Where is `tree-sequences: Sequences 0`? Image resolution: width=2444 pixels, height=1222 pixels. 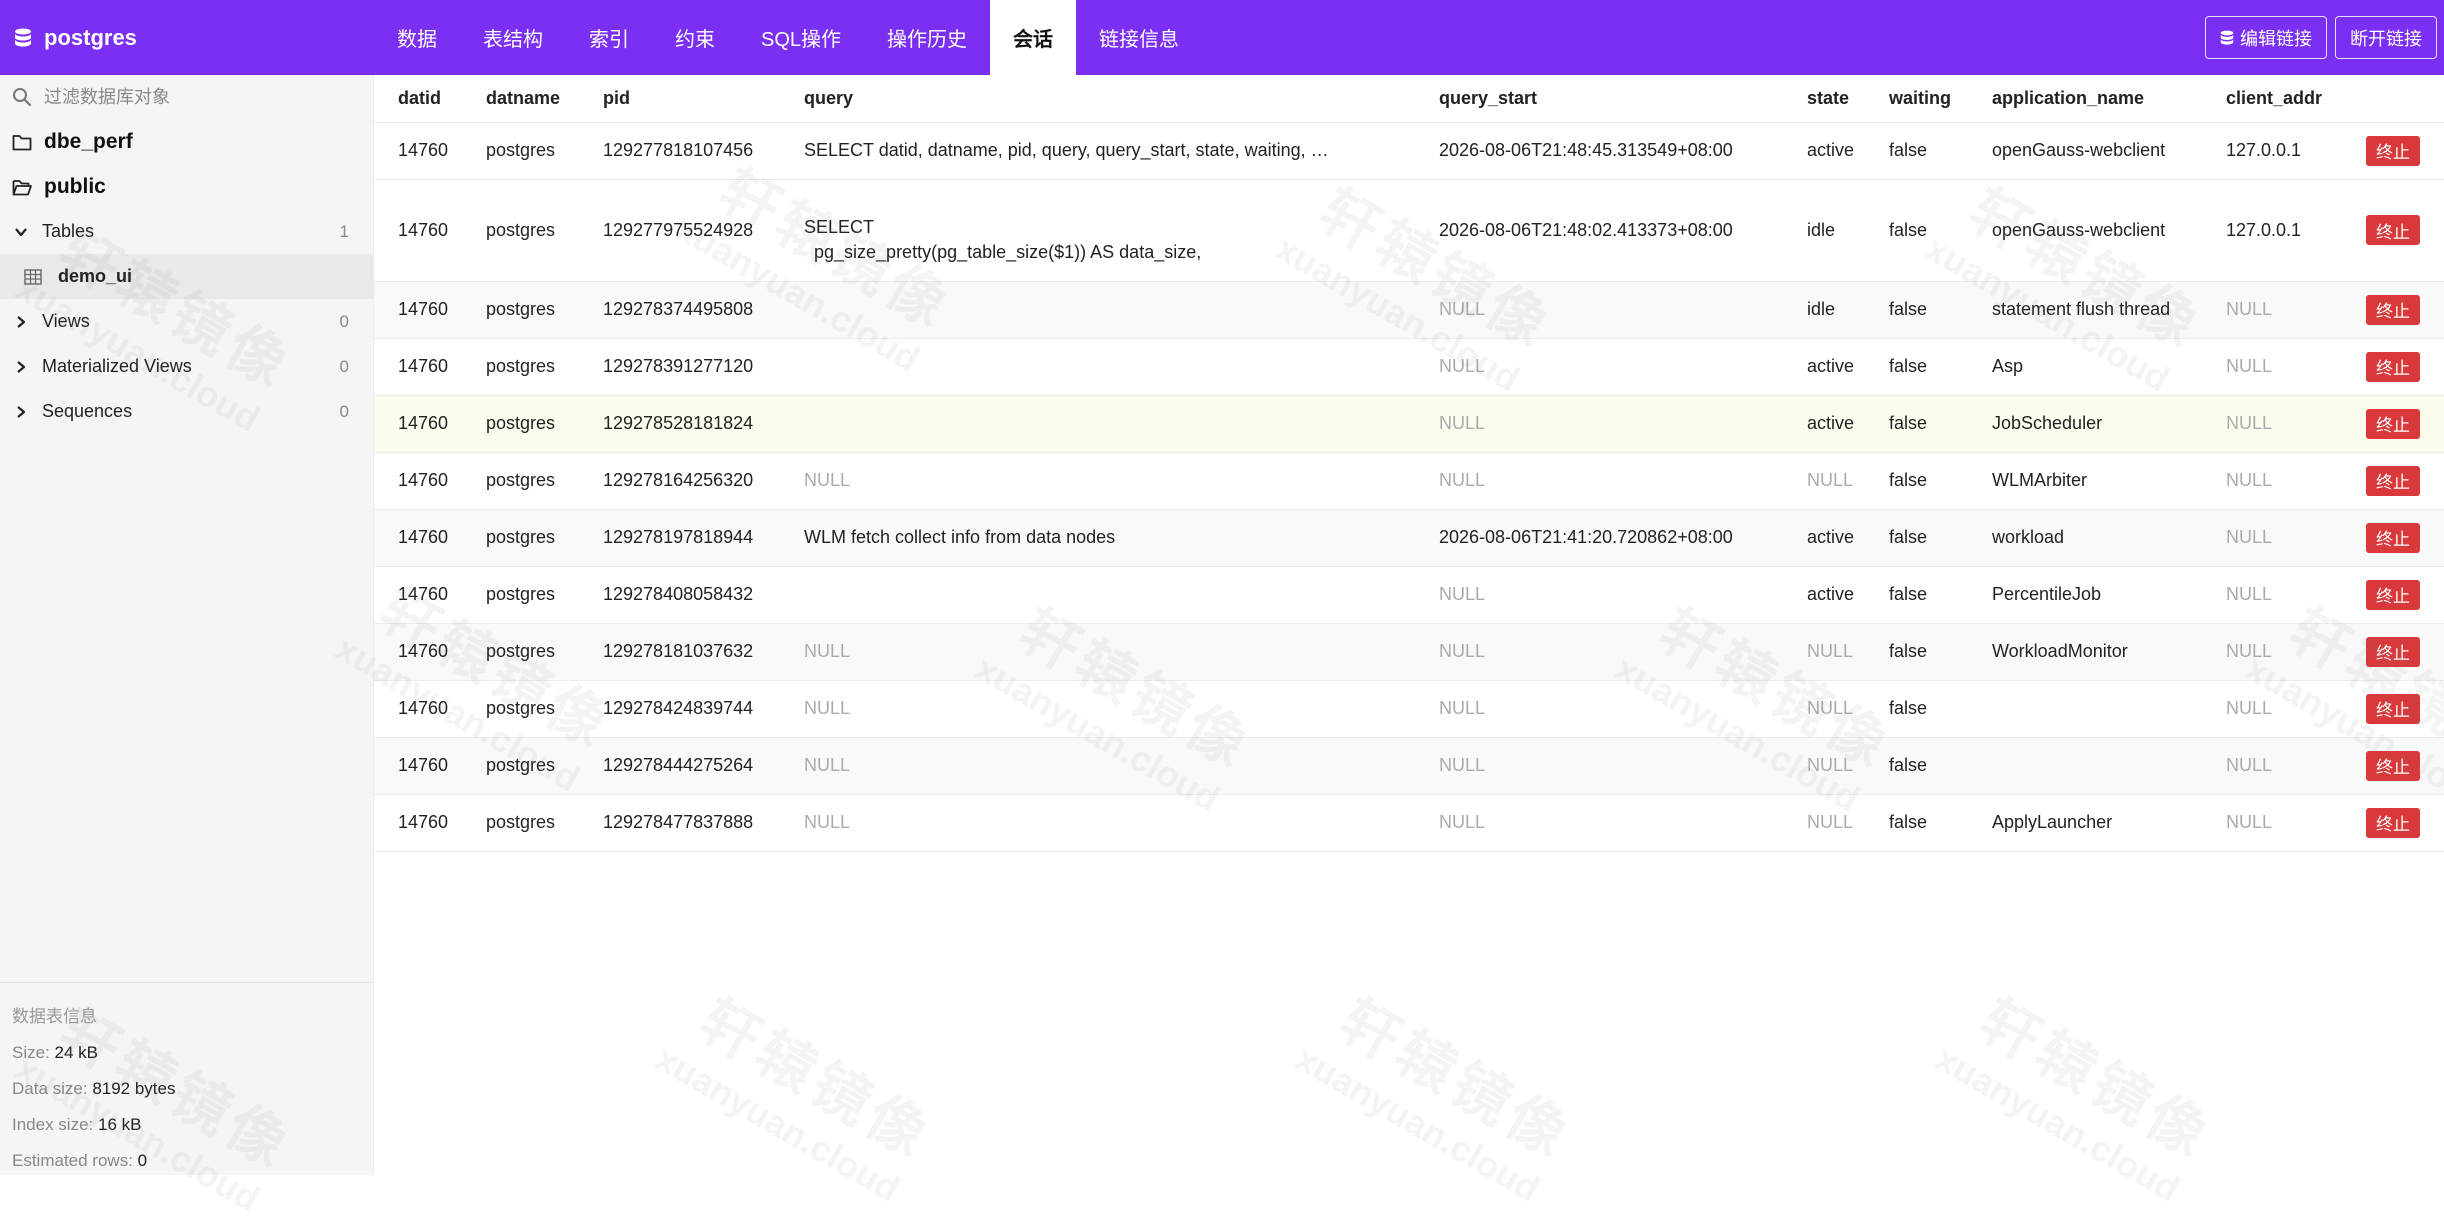 tree-sequences: Sequences 0 is located at coordinates (186, 411).